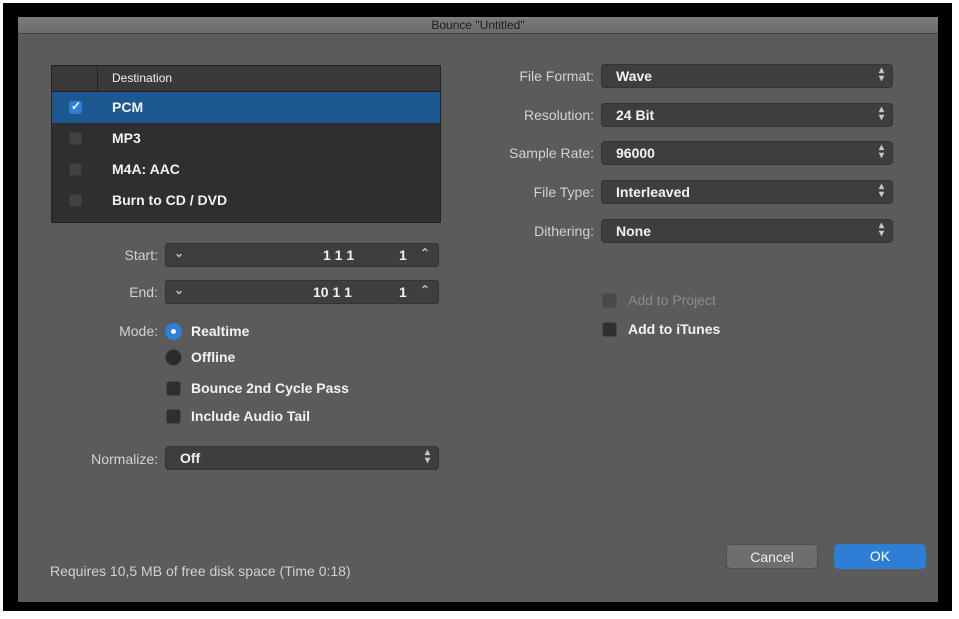 Image resolution: width=959 pixels, height=619 pixels. Describe the element at coordinates (609, 329) in the screenshot. I see `add-to-itunes-checkbox` at that location.